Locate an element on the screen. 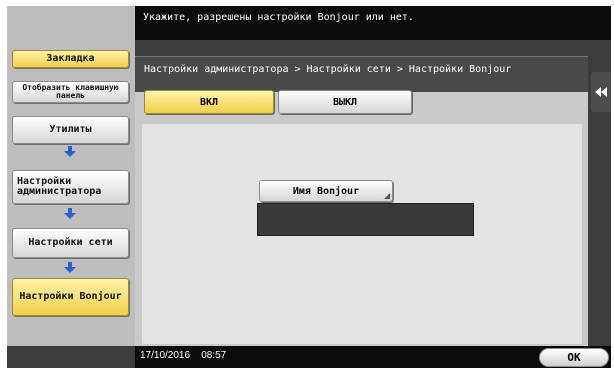 Image resolution: width=614 pixels, height=371 pixels. collapse-double-arrow-icon is located at coordinates (601, 92).